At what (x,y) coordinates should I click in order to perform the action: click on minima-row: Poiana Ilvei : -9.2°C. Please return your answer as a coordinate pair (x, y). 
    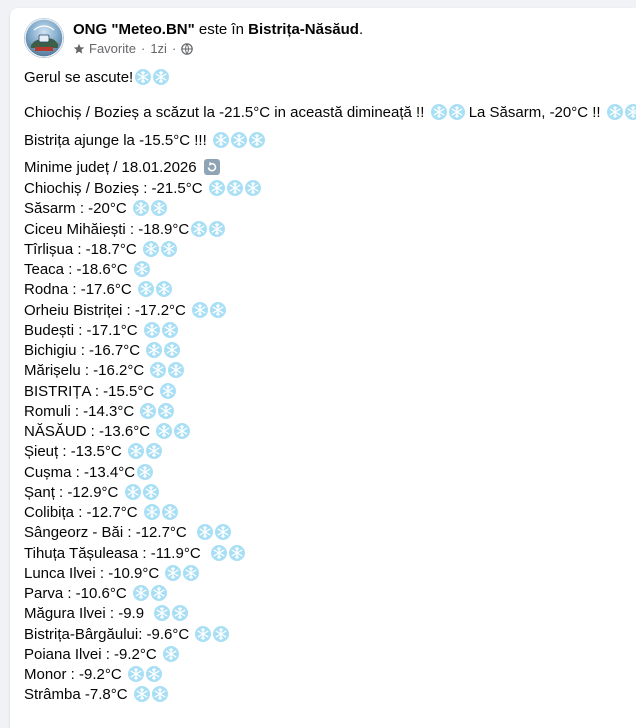
    Looking at the image, I should click on (142, 655).